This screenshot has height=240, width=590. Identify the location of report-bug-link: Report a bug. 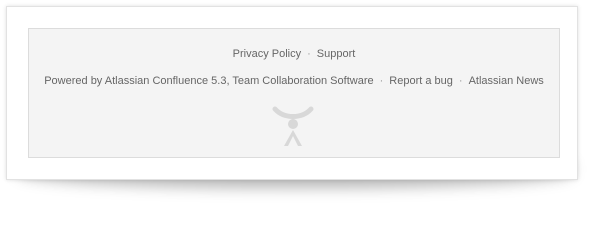
(421, 81).